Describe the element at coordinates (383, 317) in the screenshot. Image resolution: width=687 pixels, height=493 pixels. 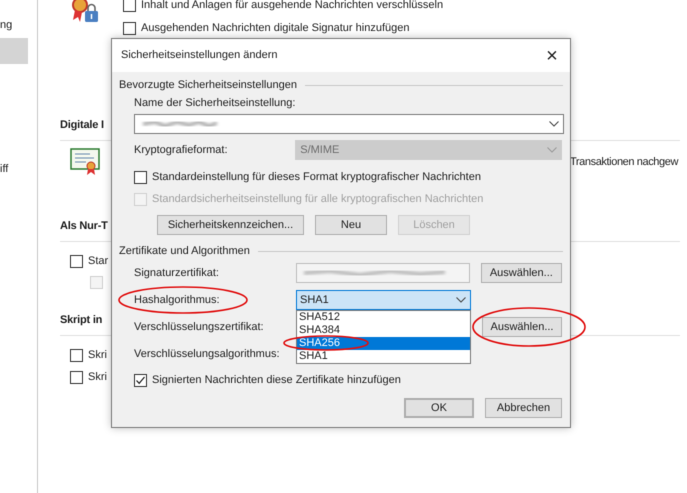
I see `dropdown-option: SHA512` at that location.